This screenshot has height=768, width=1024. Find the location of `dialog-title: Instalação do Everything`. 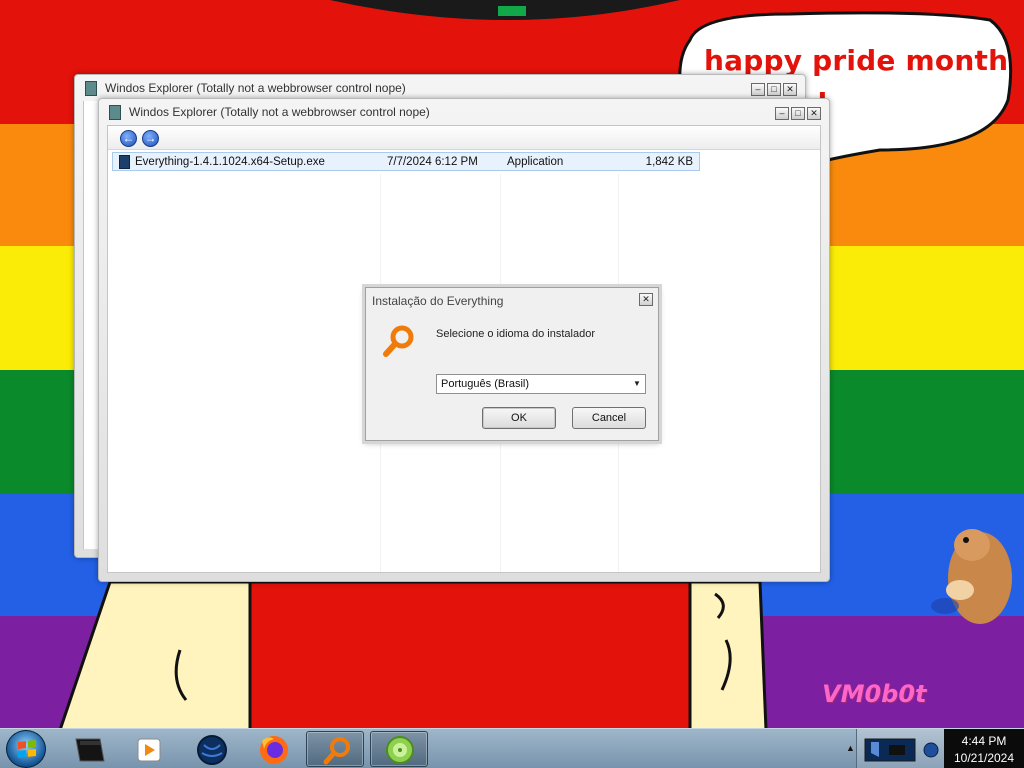

dialog-title: Instalação do Everything is located at coordinates (438, 301).